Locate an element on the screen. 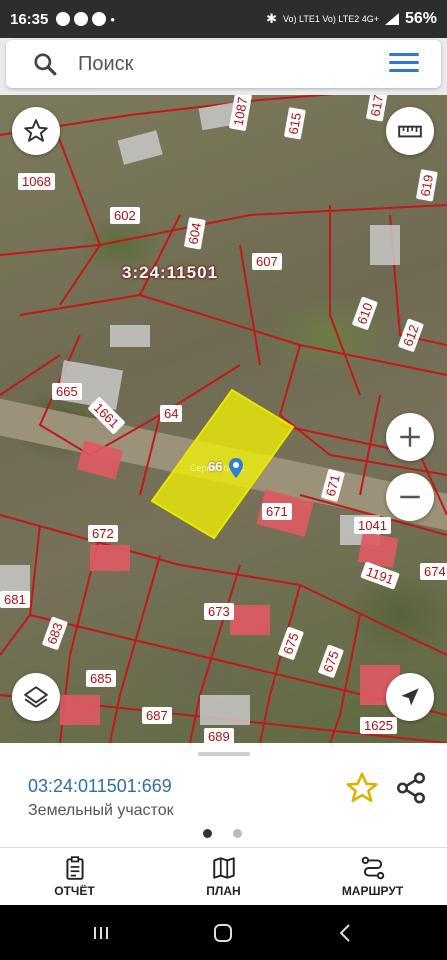 This screenshot has height=960, width=447. search-input: Поиск is located at coordinates (105, 64).